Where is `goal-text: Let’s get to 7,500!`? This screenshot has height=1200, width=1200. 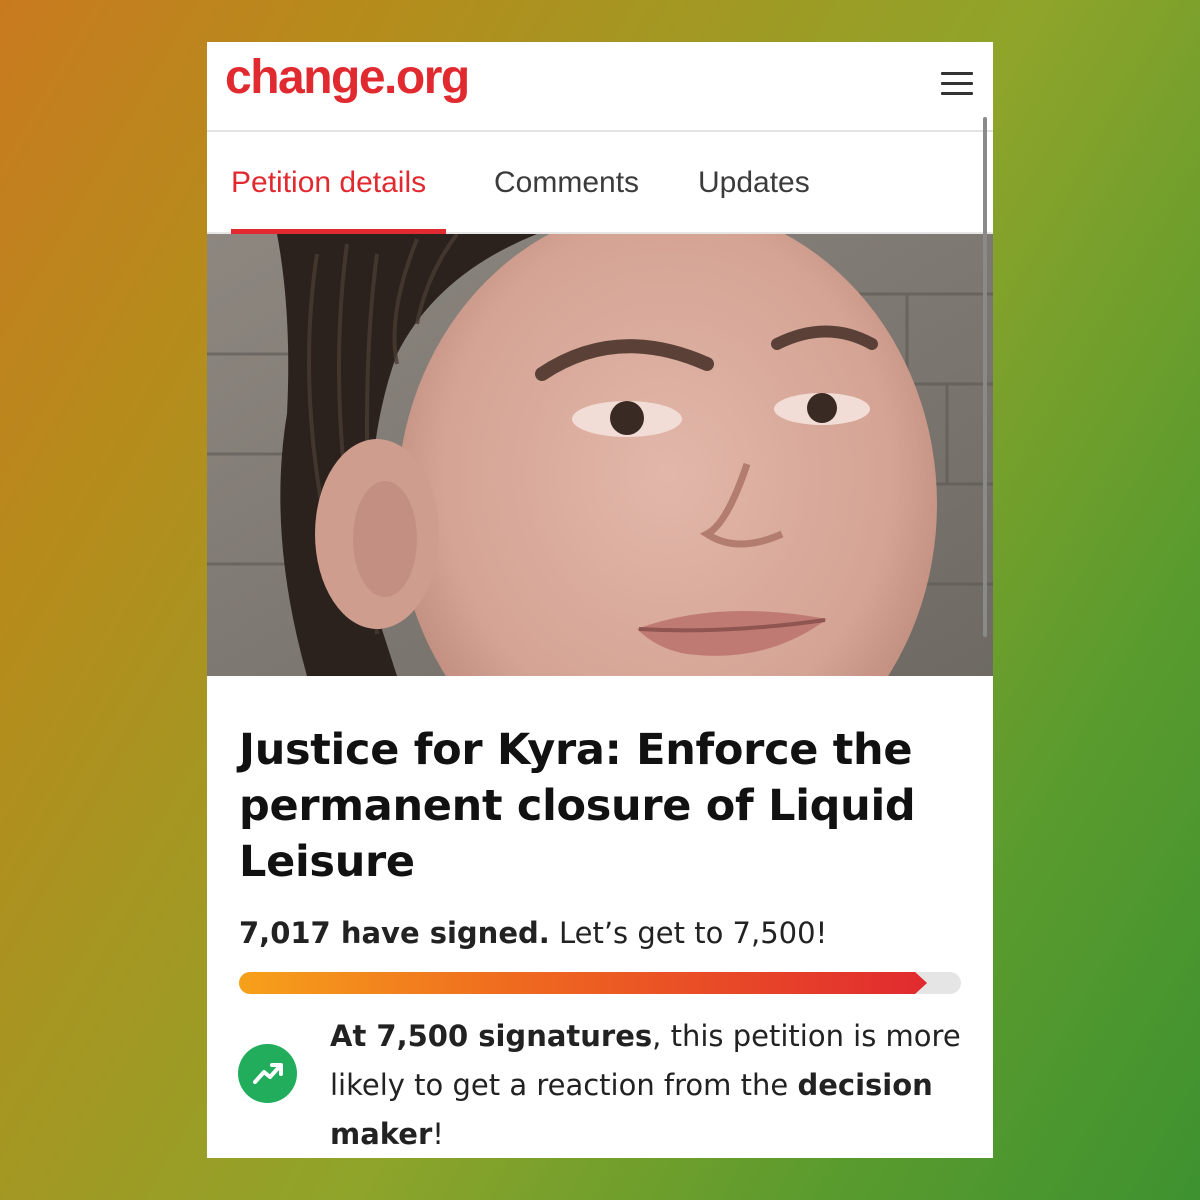
goal-text: Let’s get to 7,500! is located at coordinates (688, 933).